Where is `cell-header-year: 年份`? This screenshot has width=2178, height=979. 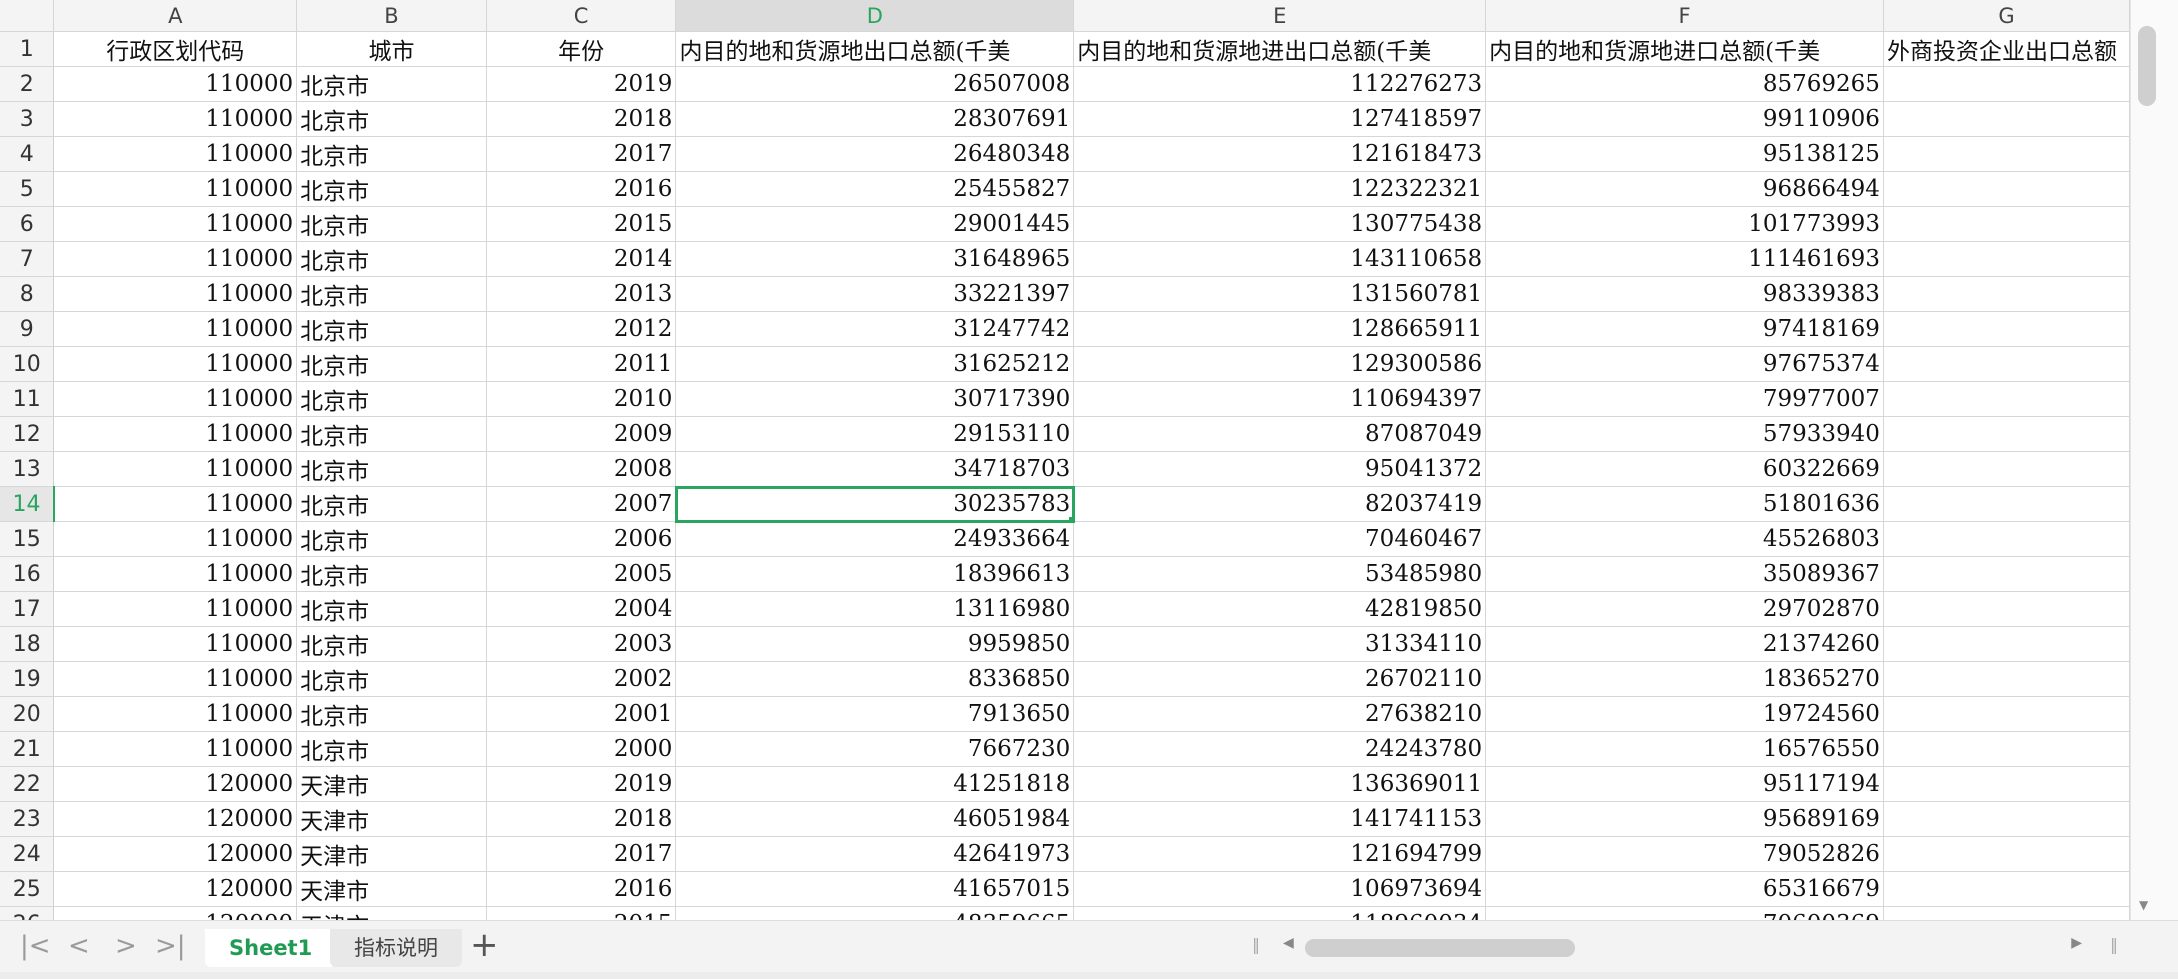 cell-header-year: 年份 is located at coordinates (581, 49).